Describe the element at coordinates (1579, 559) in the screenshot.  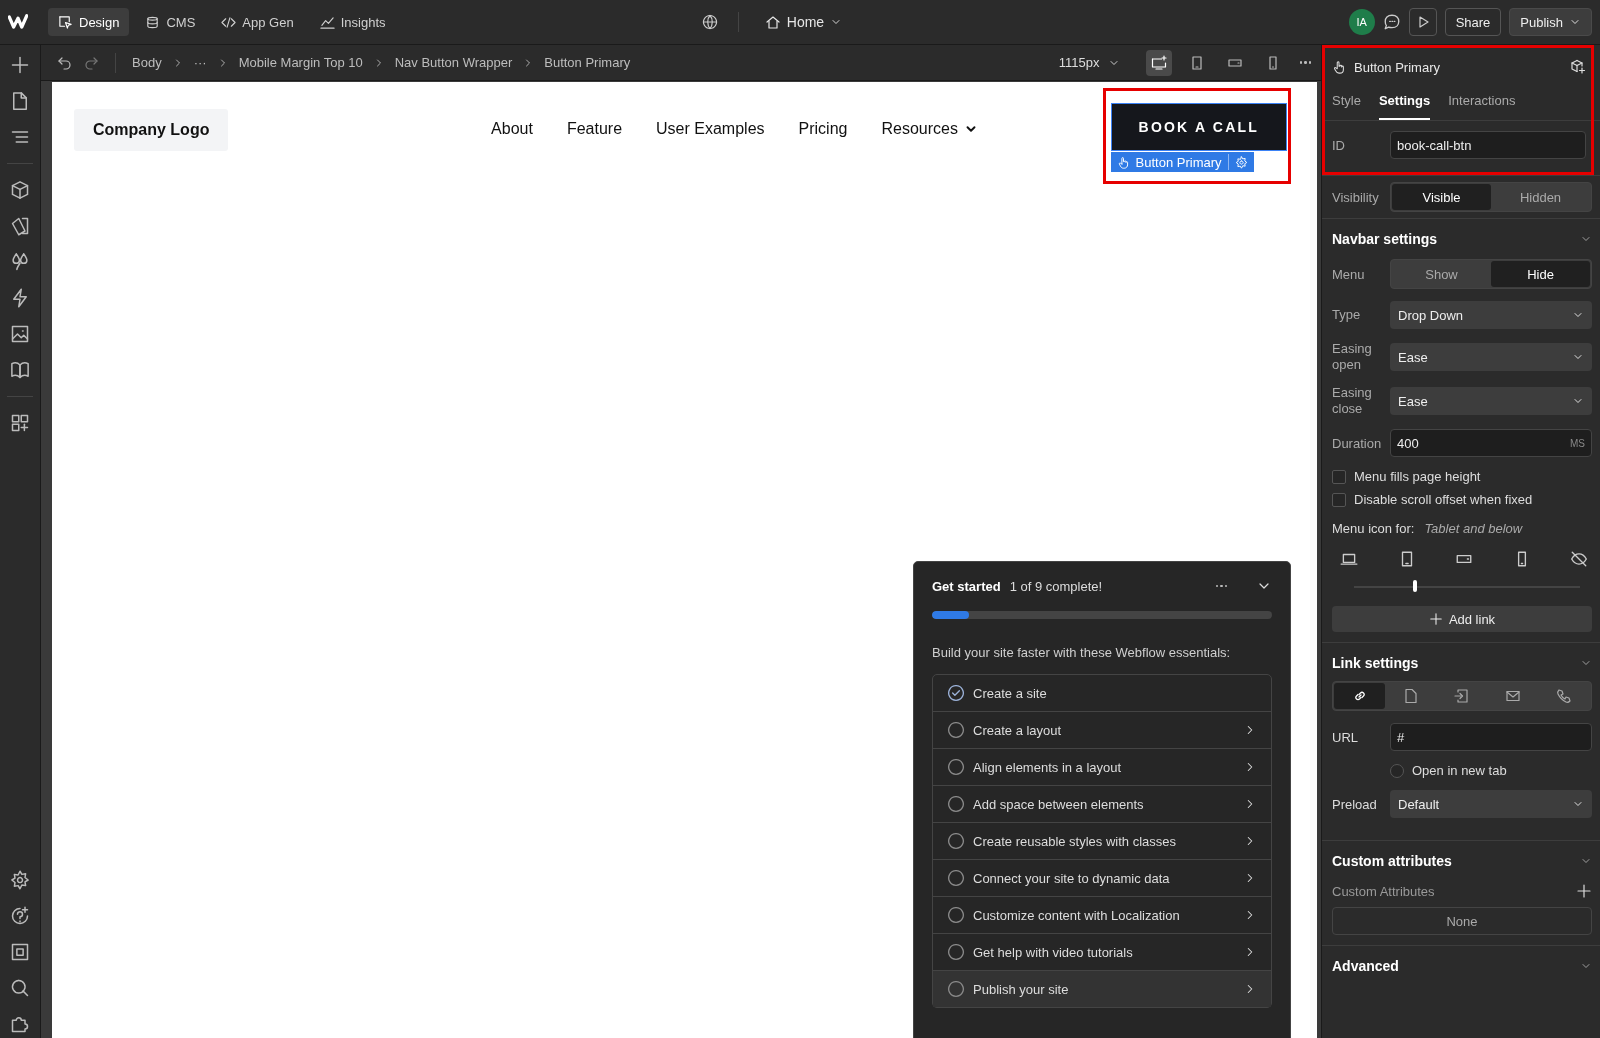
I see `eye-off-icon` at that location.